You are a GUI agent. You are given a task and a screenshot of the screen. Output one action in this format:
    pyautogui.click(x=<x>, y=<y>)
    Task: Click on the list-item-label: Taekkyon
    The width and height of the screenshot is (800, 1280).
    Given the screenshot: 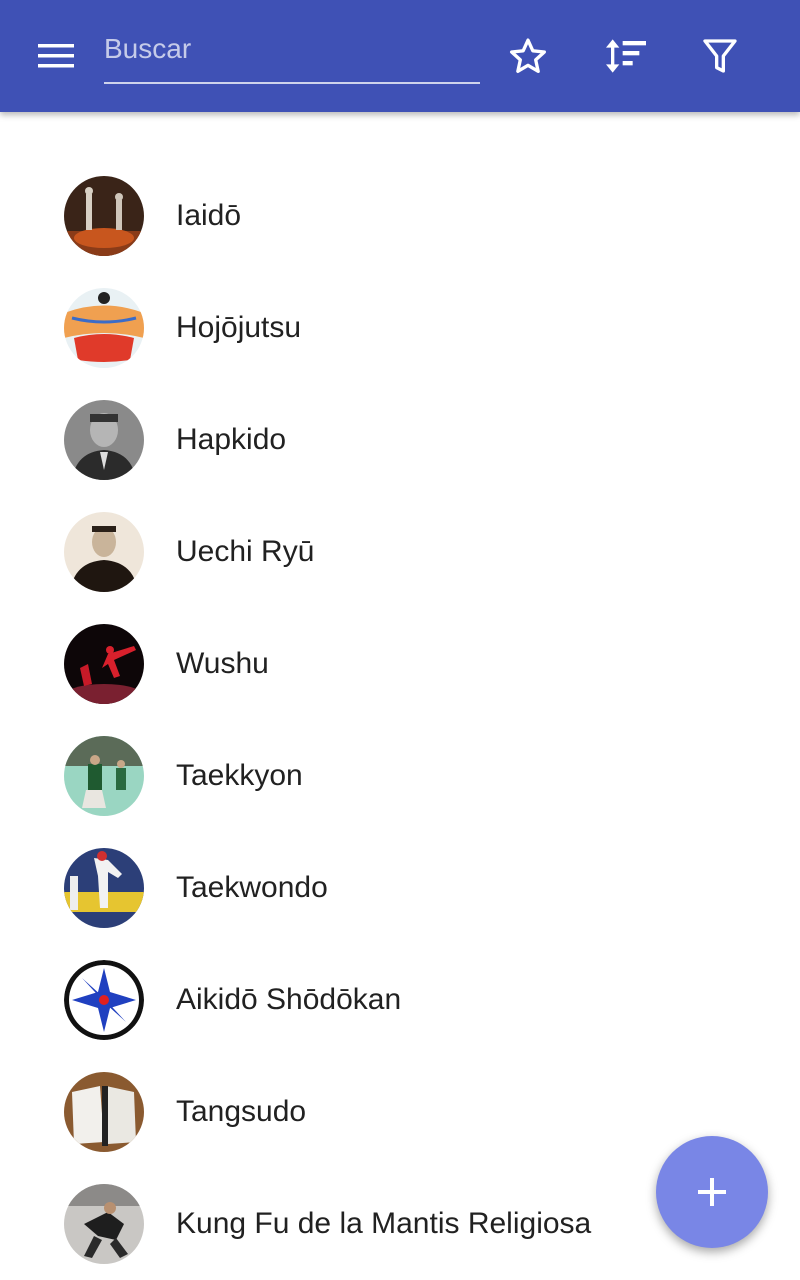 What is the action you would take?
    pyautogui.click(x=239, y=775)
    